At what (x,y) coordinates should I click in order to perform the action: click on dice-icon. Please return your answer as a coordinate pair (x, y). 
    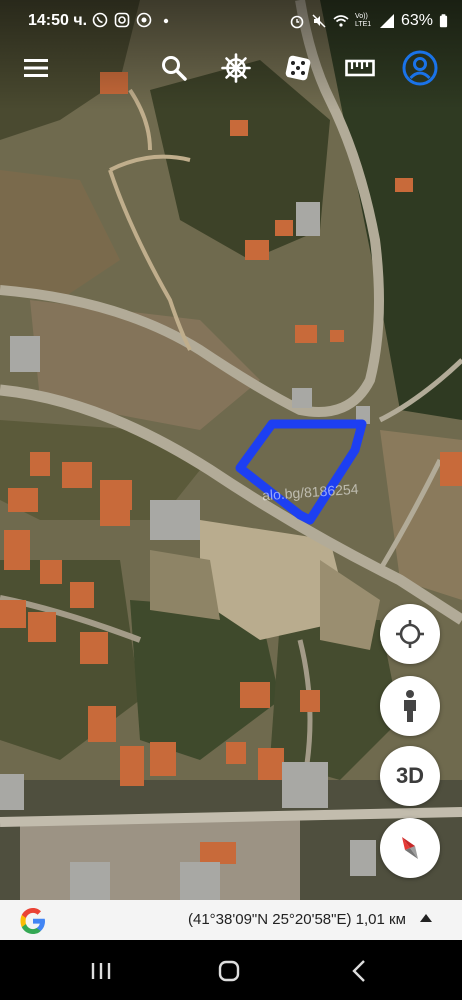
    Looking at the image, I should click on (298, 68).